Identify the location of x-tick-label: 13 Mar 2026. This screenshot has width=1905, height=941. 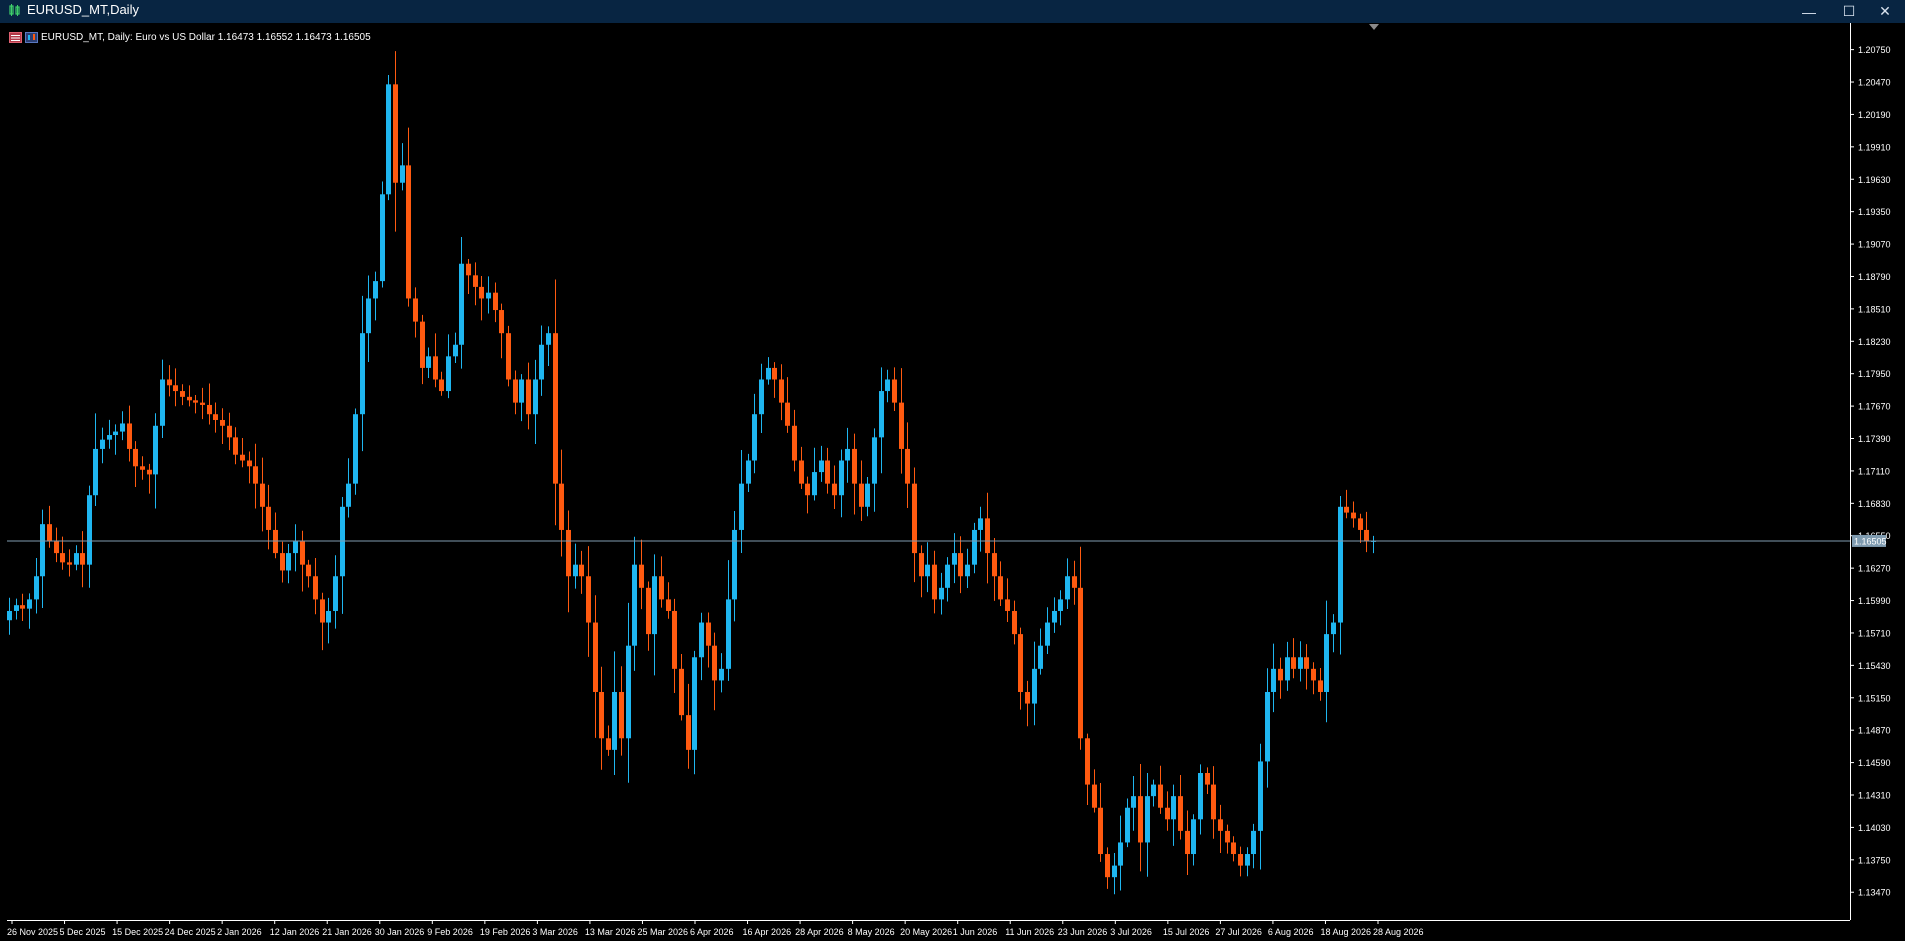
(610, 932).